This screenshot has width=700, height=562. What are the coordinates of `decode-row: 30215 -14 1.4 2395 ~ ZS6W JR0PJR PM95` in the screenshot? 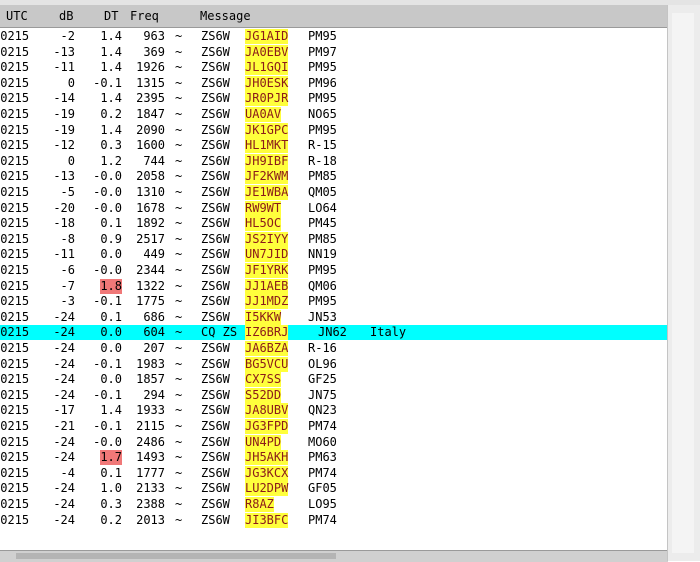 It's located at (334, 99).